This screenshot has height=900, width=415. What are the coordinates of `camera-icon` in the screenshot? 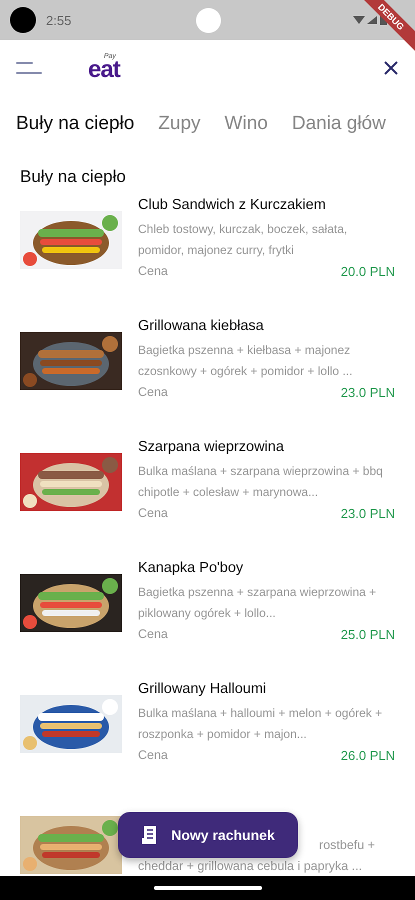 It's located at (23, 20).